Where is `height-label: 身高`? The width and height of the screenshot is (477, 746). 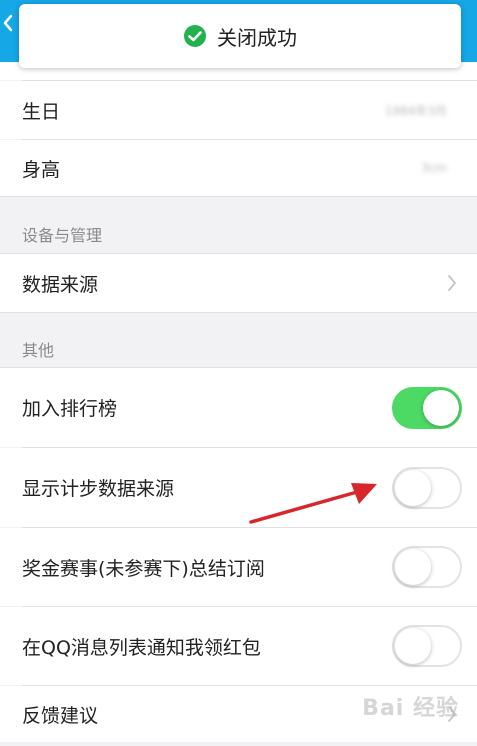 height-label: 身高 is located at coordinates (41, 169).